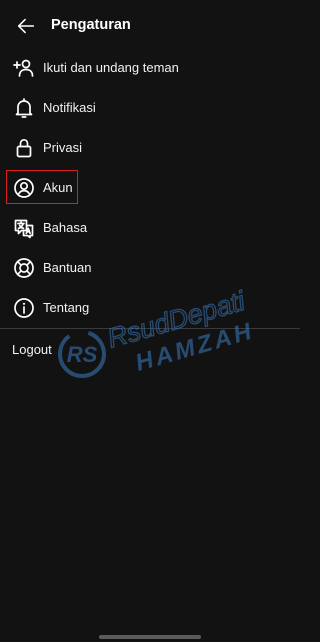  What do you see at coordinates (150, 308) in the screenshot?
I see `menu-item-about: Tentang` at bounding box center [150, 308].